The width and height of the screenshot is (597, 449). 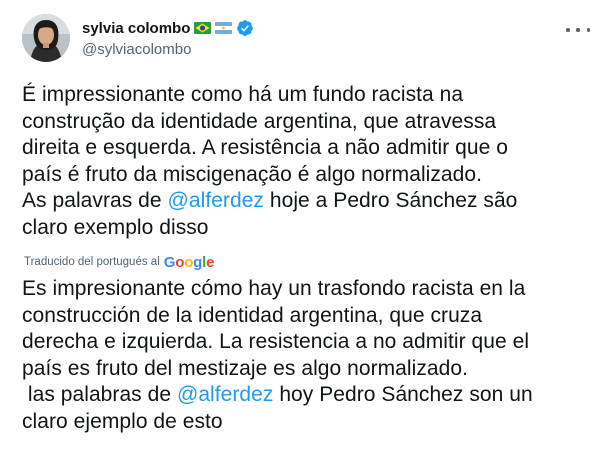 I want to click on translation-note-text: Traducido del portugués al, so click(x=92, y=262).